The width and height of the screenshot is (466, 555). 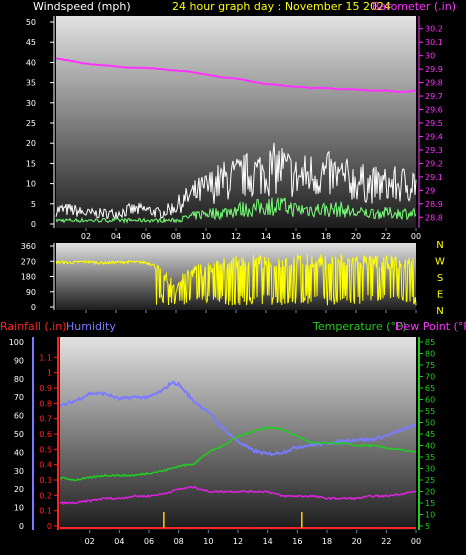 I want to click on wind-y-tick-label: 35, so click(x=31, y=83).